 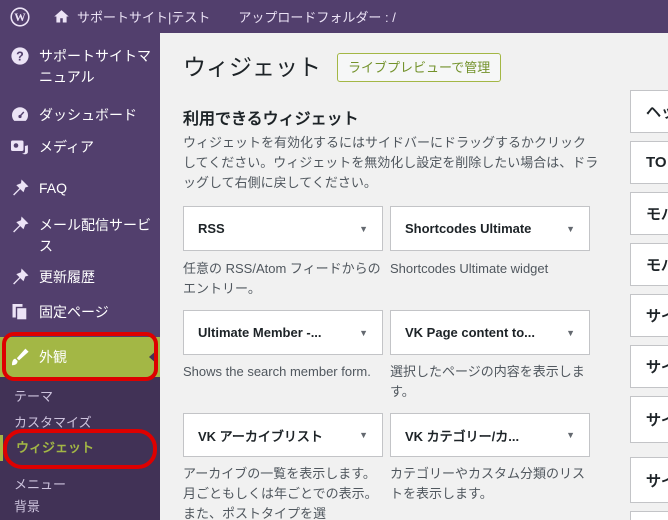 I want to click on question-icon: ?, so click(x=20, y=56).